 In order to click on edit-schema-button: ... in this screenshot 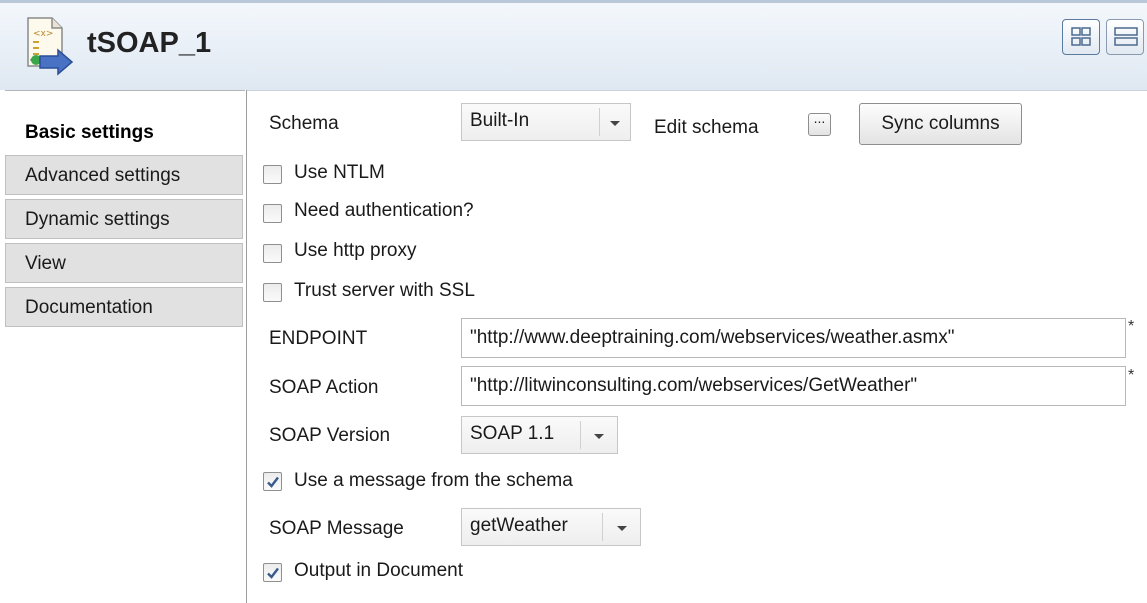, I will do `click(819, 123)`.